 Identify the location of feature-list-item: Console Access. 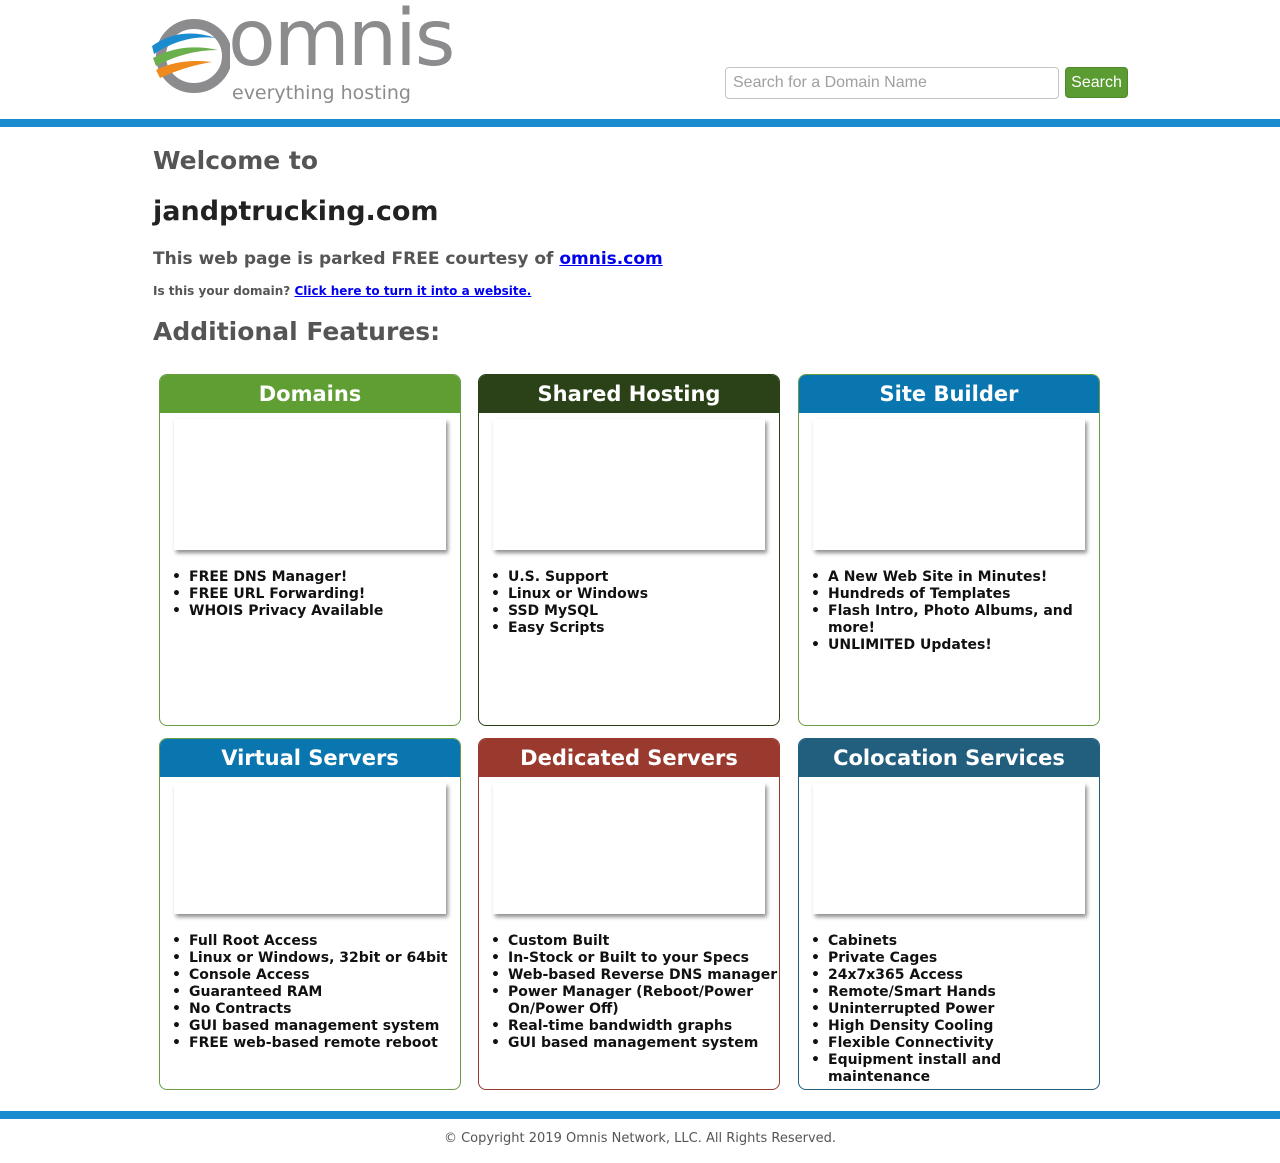
(316, 975).